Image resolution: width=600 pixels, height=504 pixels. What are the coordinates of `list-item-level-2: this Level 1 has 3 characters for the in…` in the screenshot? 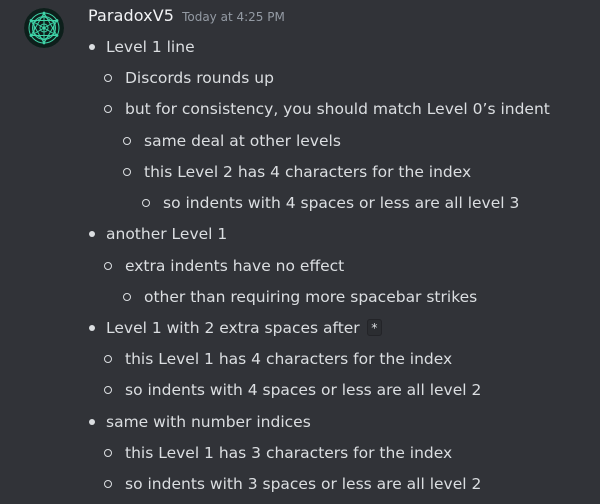 It's located at (288, 453).